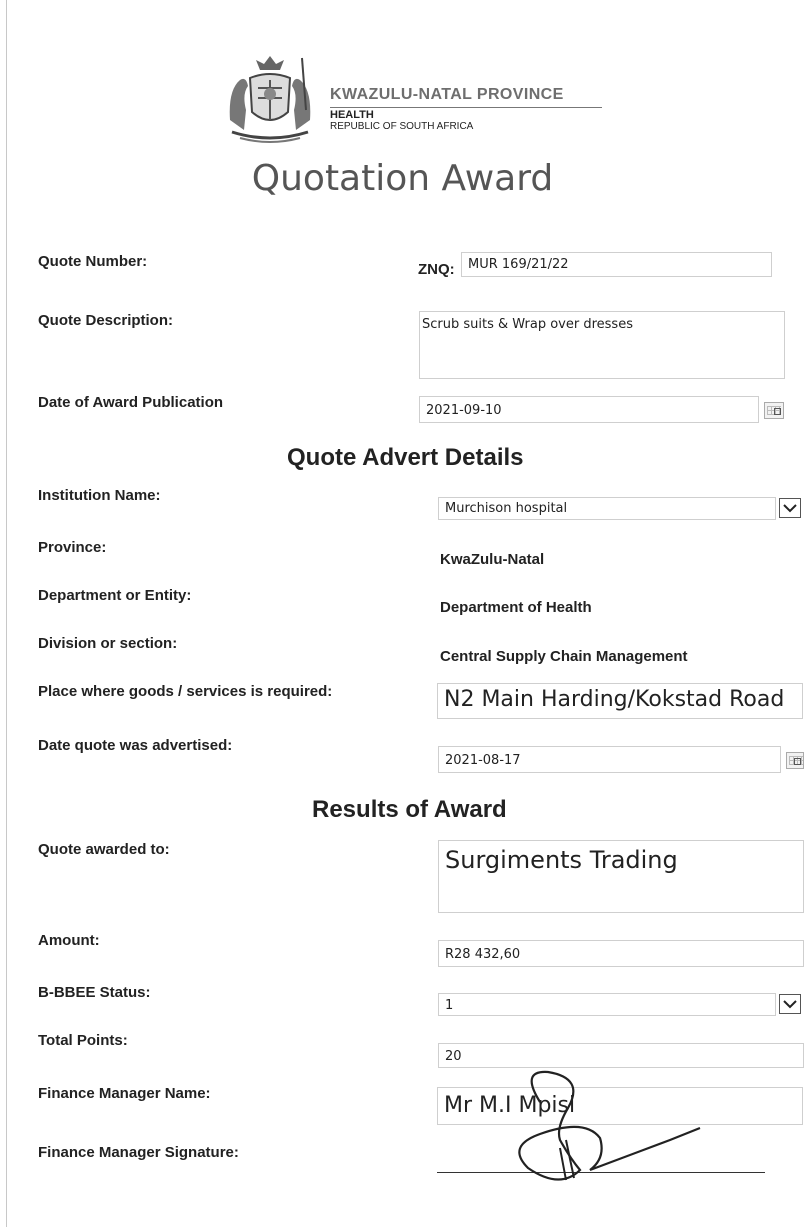 The height and width of the screenshot is (1227, 805). What do you see at coordinates (616, 264) in the screenshot?
I see `quote-number-field: MUR 169/21/22` at bounding box center [616, 264].